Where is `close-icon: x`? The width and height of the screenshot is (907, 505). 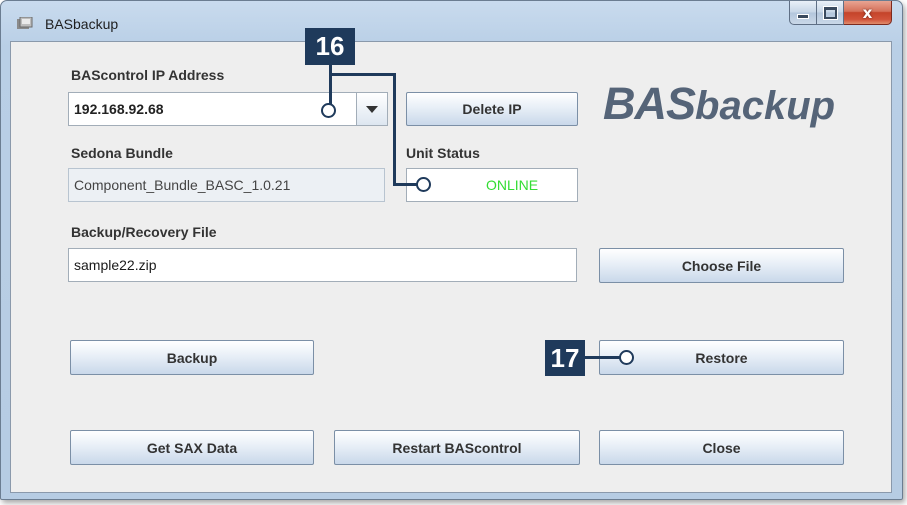
close-icon: x is located at coordinates (867, 12).